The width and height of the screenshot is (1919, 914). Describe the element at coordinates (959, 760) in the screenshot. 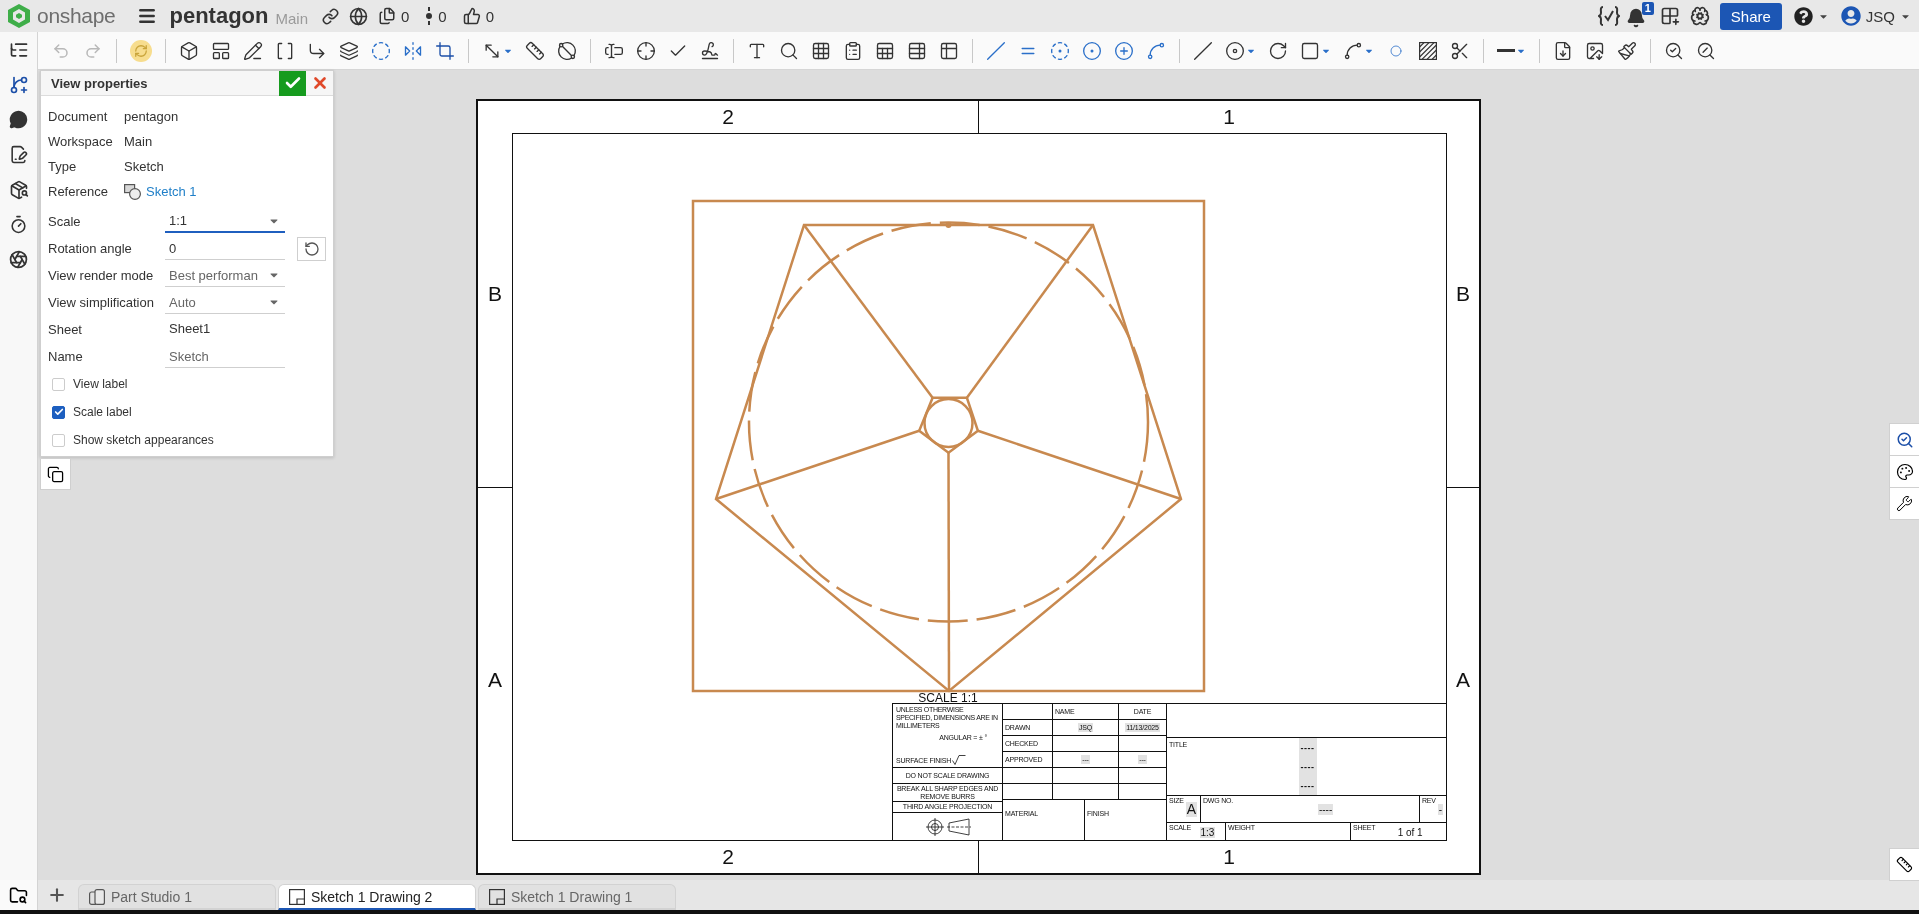

I see `surface-finish-icon` at that location.